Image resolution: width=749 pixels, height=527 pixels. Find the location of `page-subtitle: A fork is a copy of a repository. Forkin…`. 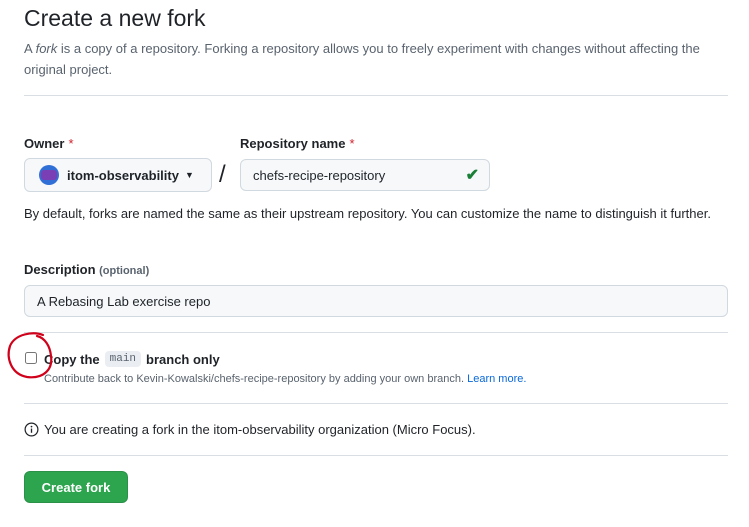

page-subtitle: A fork is a copy of a repository. Forkin… is located at coordinates (369, 59).